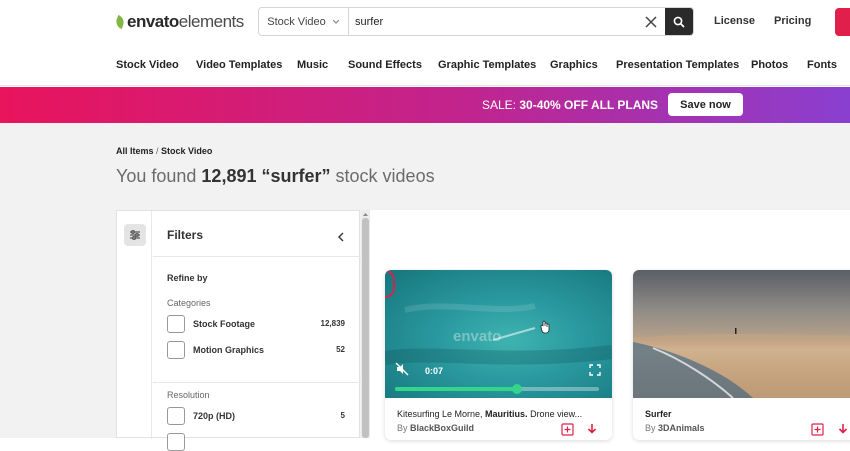 The image size is (850, 451). Describe the element at coordinates (441, 414) in the screenshot. I see `title-part: Kitesurfing Le Morne,` at that location.